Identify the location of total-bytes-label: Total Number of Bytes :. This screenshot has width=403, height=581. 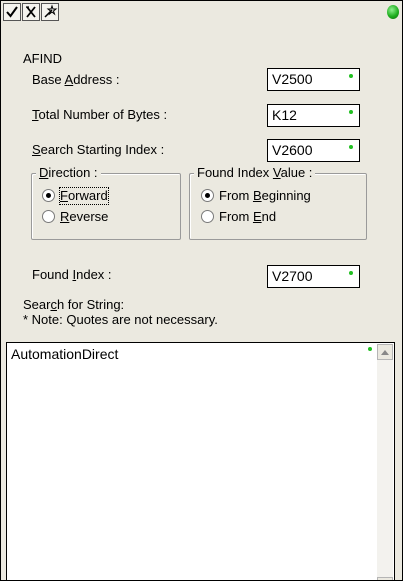
(100, 114).